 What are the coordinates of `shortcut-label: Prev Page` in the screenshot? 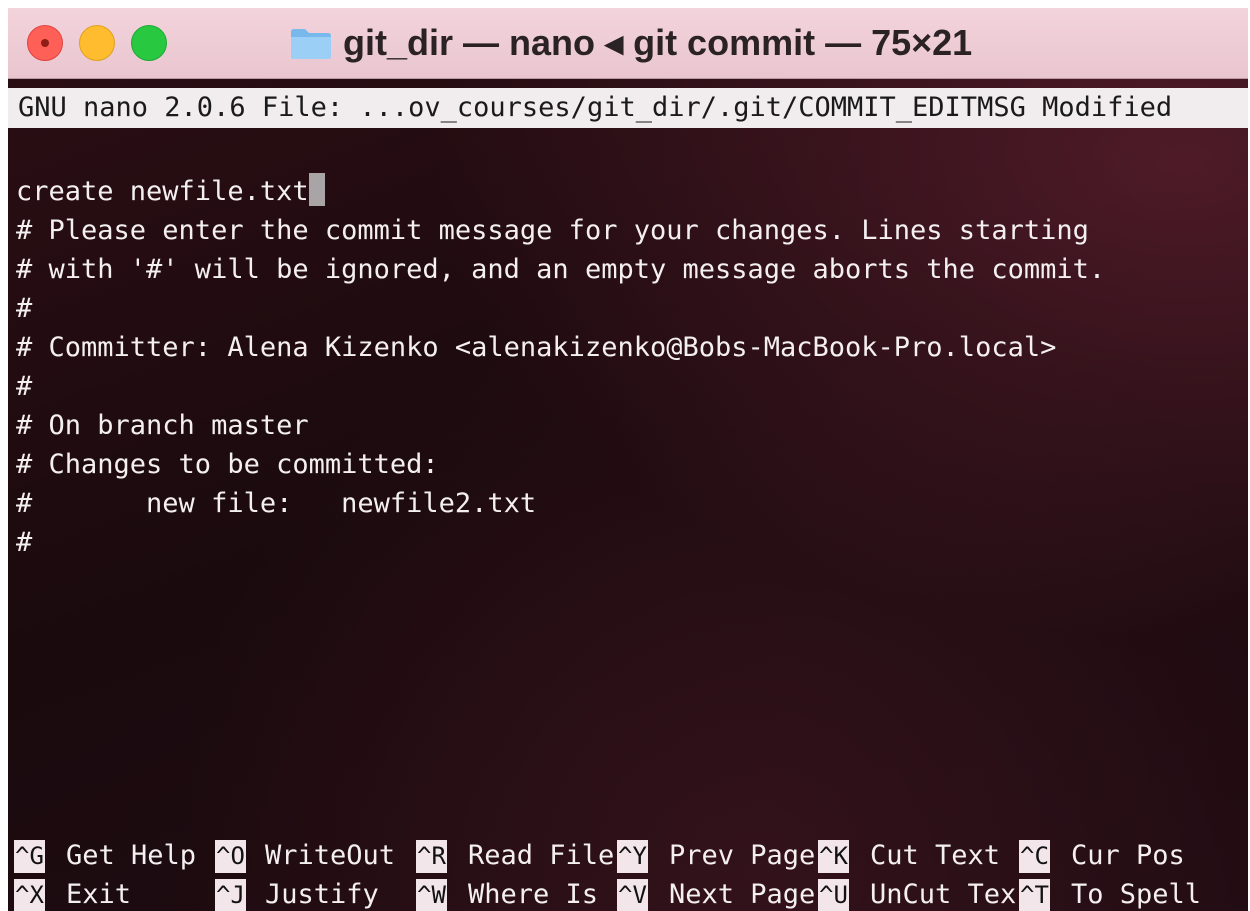 It's located at (742, 855).